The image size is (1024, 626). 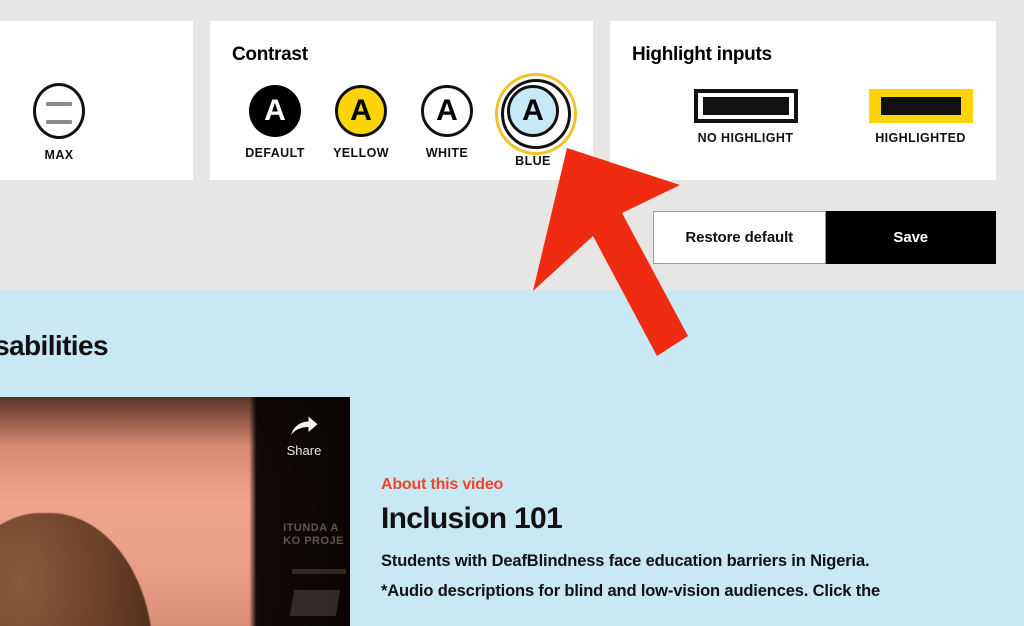 What do you see at coordinates (59, 155) in the screenshot?
I see `option-label: MAX` at bounding box center [59, 155].